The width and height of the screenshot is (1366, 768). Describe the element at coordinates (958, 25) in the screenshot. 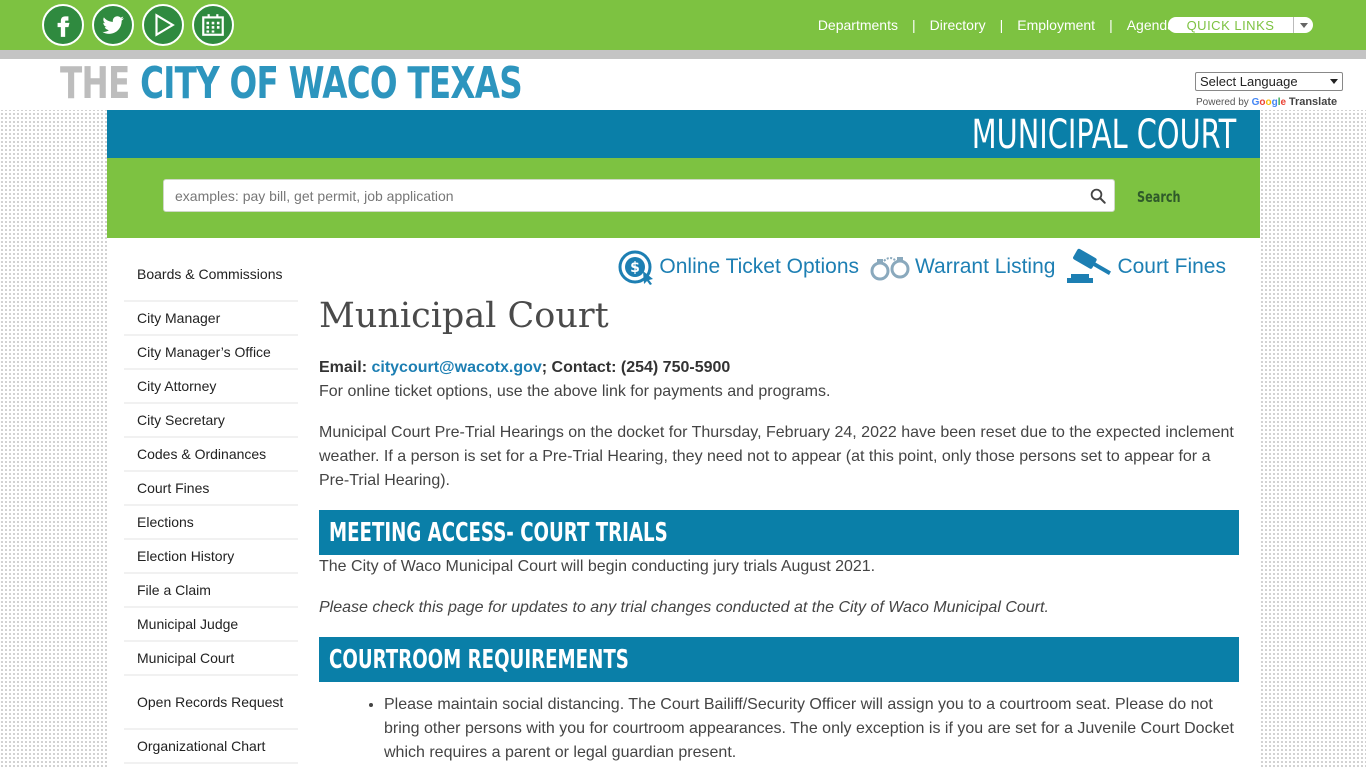

I see `nav-directory: Directory` at that location.